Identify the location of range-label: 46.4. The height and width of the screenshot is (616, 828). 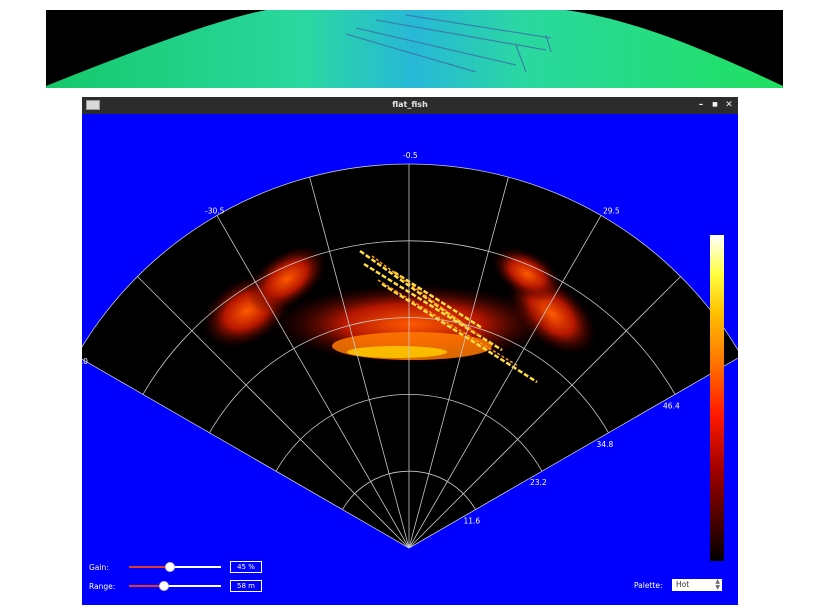
(671, 405).